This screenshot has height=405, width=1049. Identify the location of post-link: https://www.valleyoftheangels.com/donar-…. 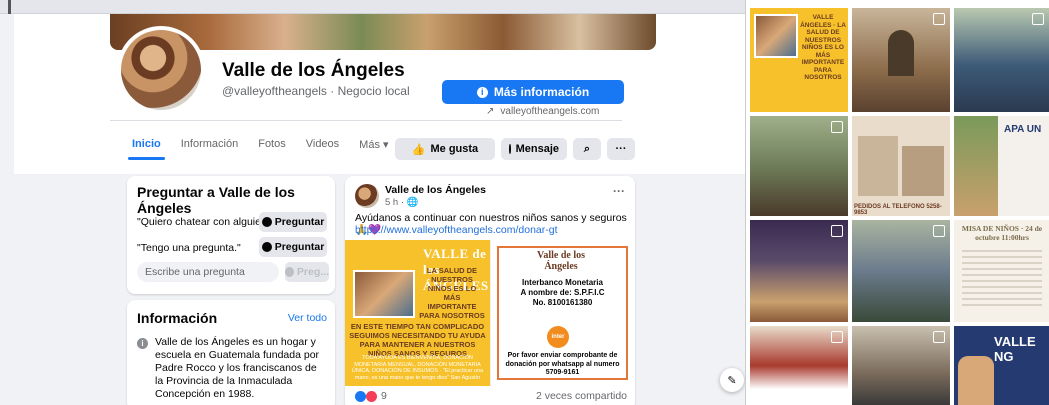
(456, 230).